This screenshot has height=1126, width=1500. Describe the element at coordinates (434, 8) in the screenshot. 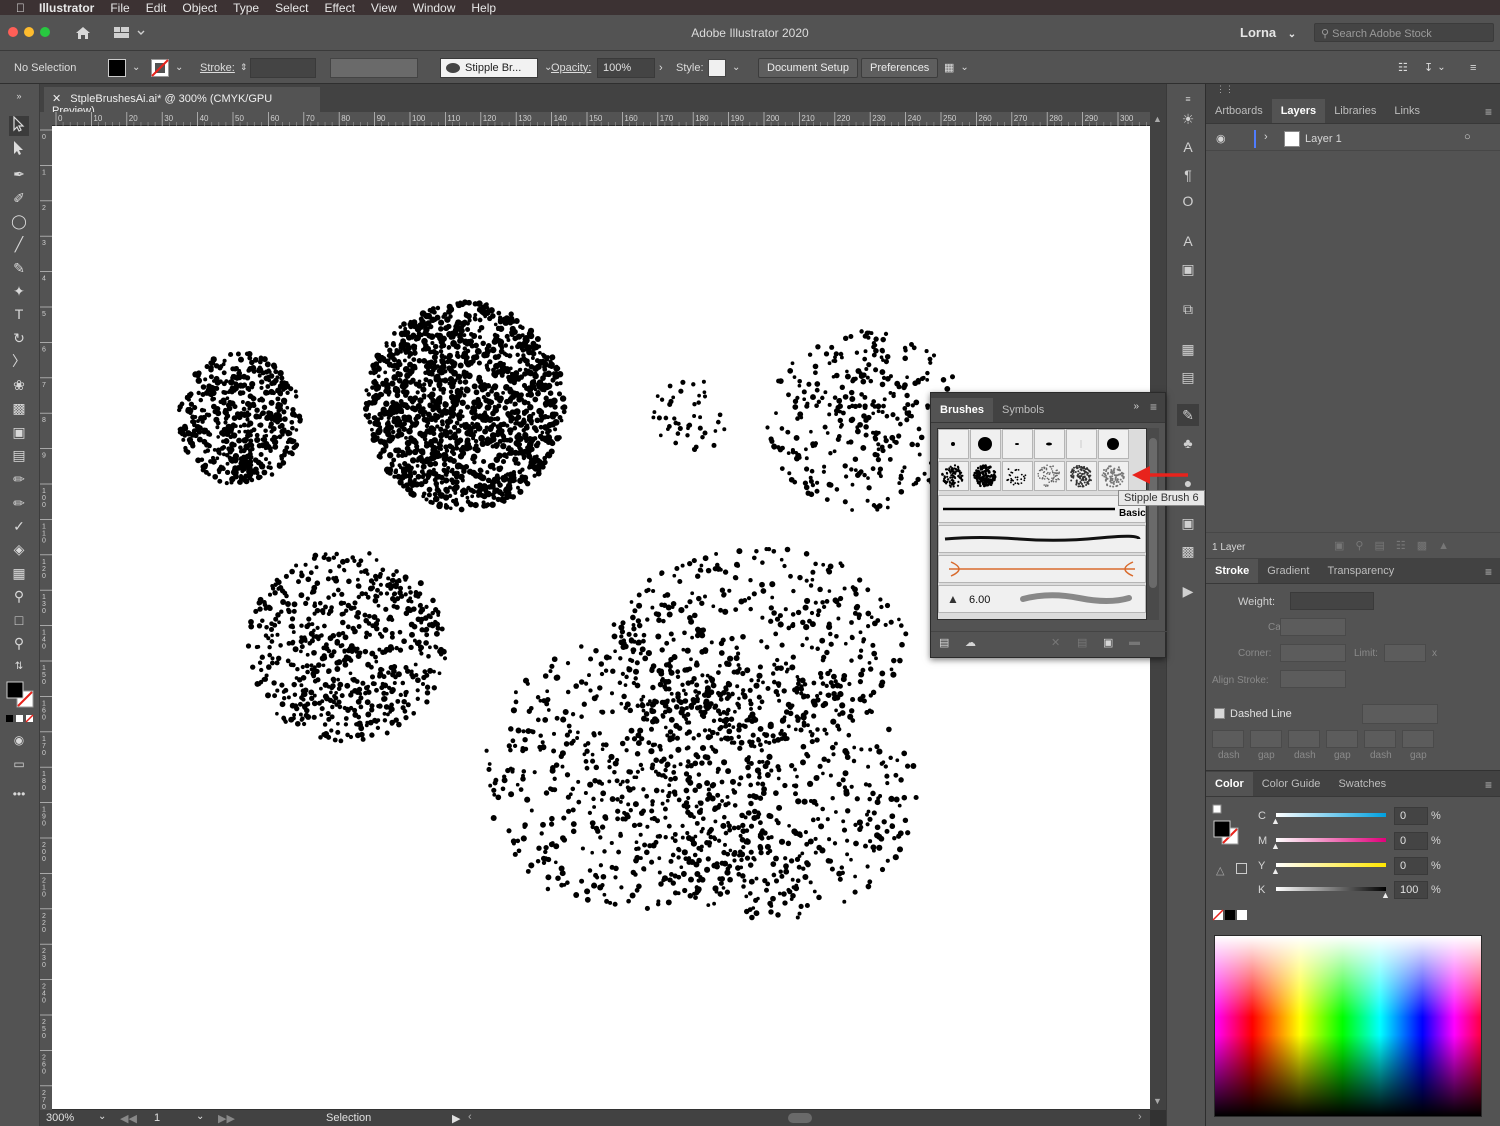

I see `menu-window: Window` at that location.